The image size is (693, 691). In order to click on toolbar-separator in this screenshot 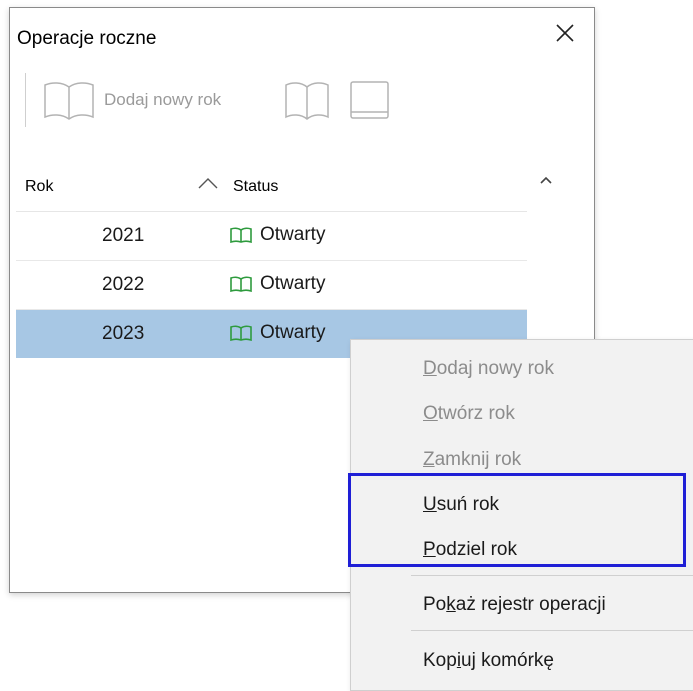, I will do `click(25, 100)`.